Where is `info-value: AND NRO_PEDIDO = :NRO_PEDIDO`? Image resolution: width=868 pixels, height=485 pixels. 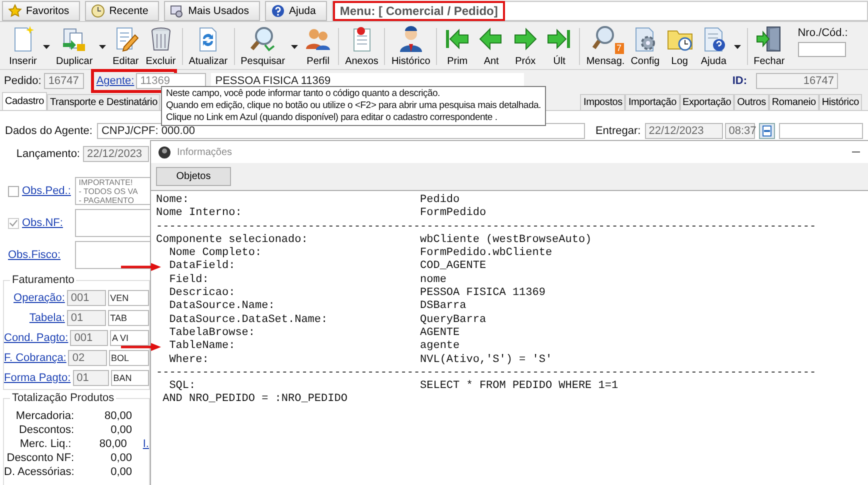 info-value: AND NRO_PEDIDO = :NRO_PEDIDO is located at coordinates (255, 400).